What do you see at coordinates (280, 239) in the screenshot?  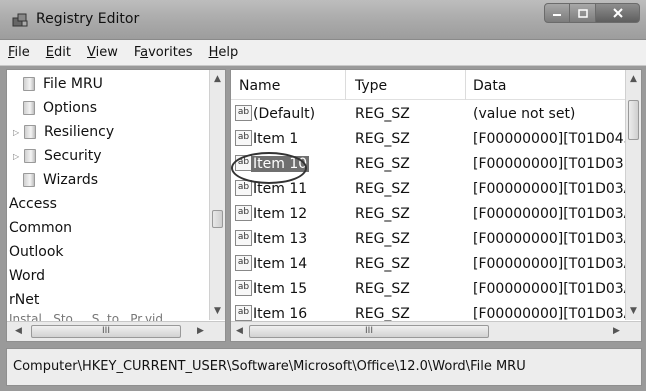 I see `value-name: Item 13` at bounding box center [280, 239].